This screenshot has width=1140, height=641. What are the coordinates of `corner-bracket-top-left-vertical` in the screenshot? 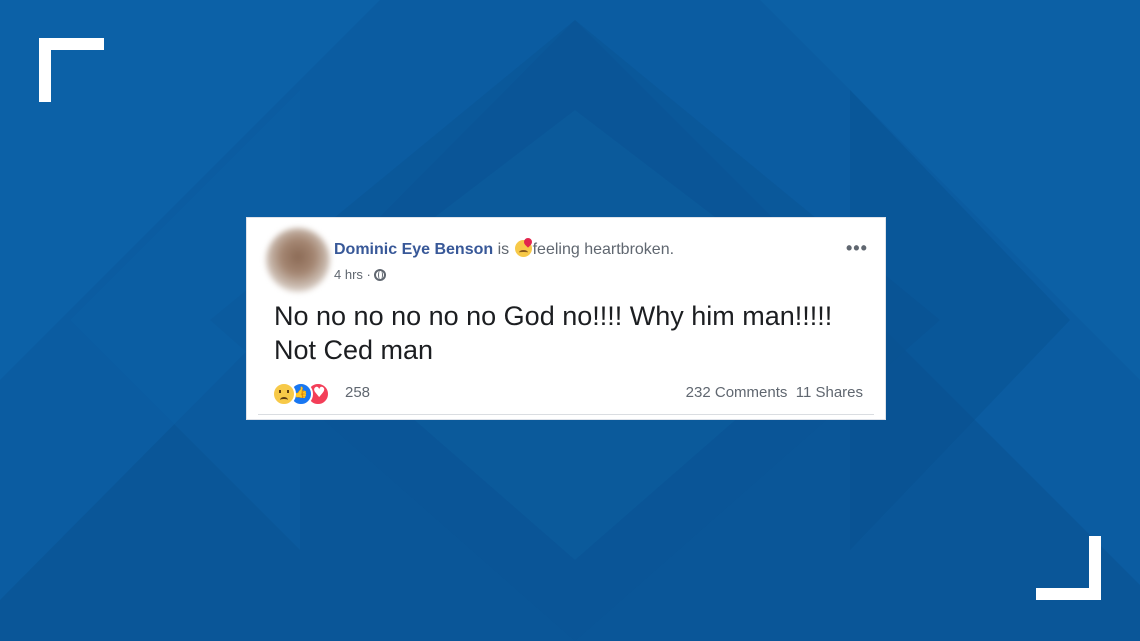 It's located at (45, 70).